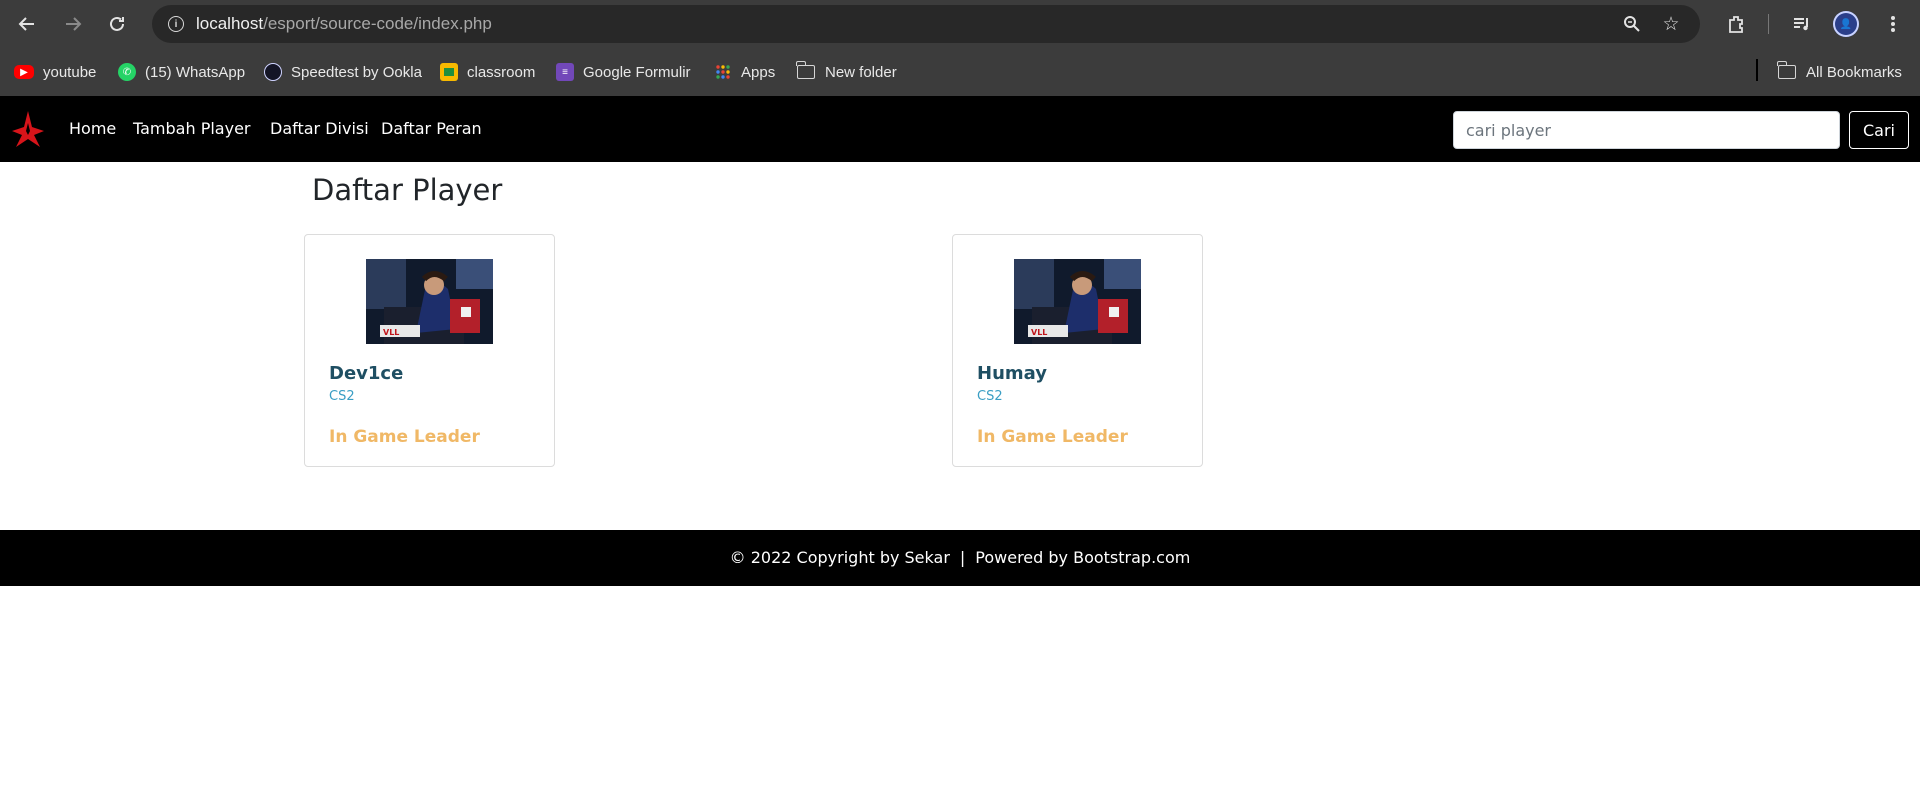 The image size is (1920, 811). Describe the element at coordinates (1083, 557) in the screenshot. I see `footer-powered-by: Powered by Bootstrap.com` at that location.